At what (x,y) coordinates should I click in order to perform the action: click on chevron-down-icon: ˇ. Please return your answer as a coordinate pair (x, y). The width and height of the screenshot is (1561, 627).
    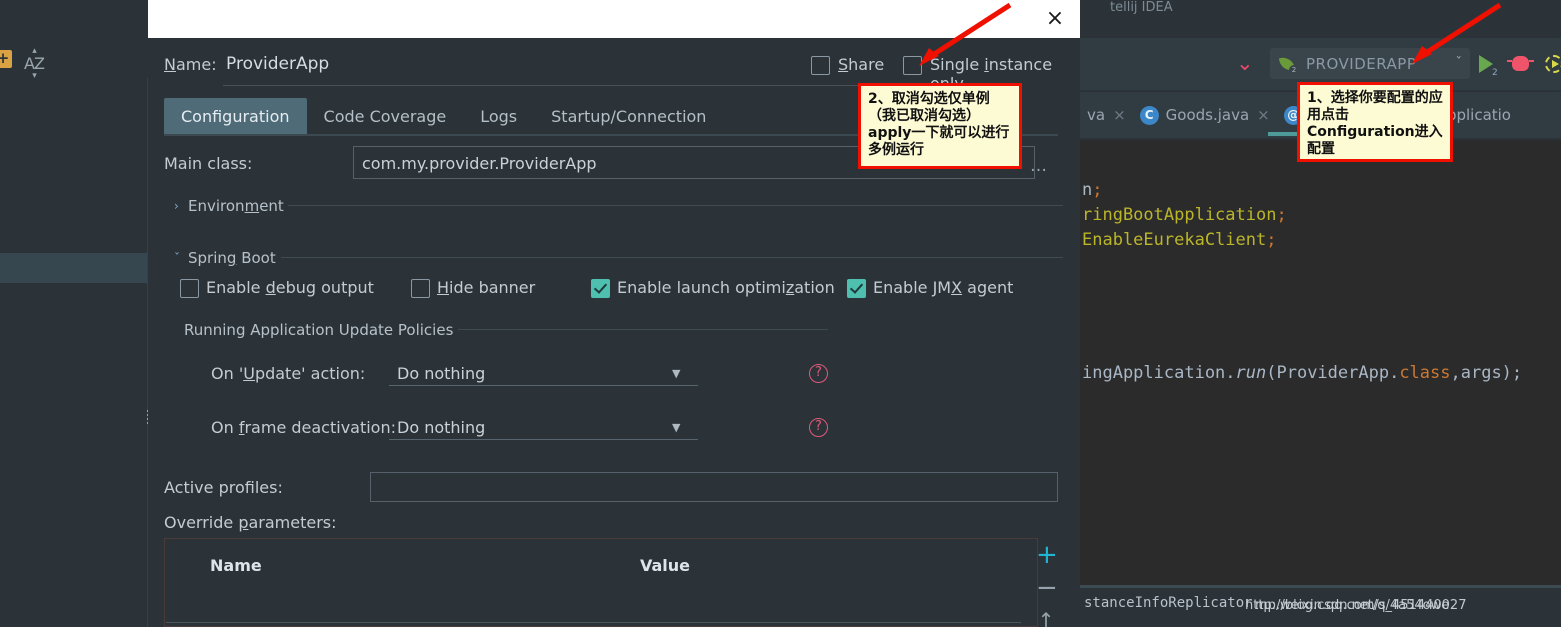
    Looking at the image, I should click on (177, 258).